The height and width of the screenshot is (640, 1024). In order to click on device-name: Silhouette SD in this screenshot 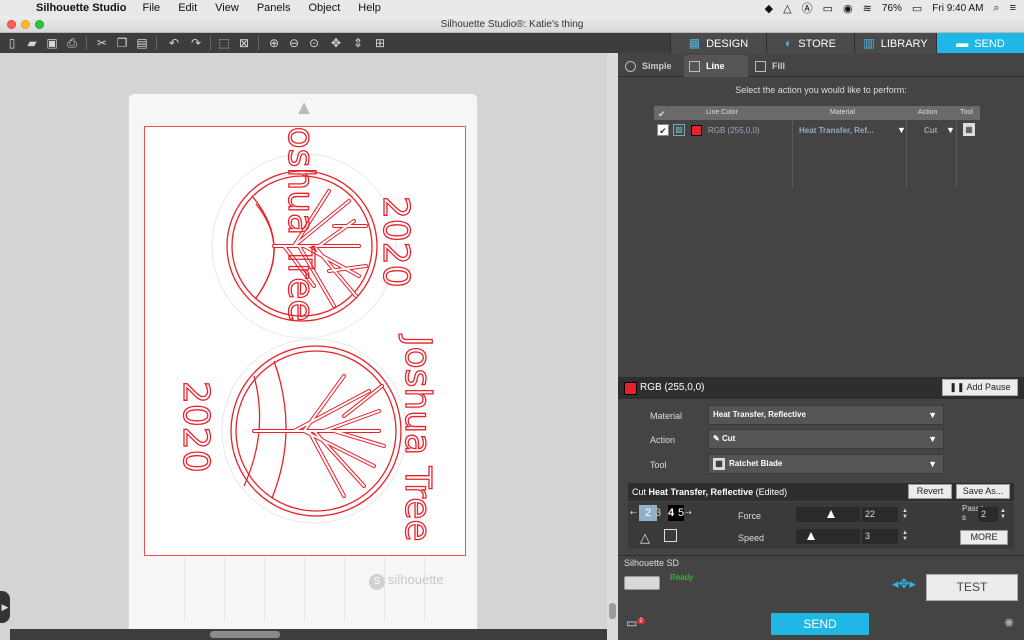, I will do `click(651, 563)`.